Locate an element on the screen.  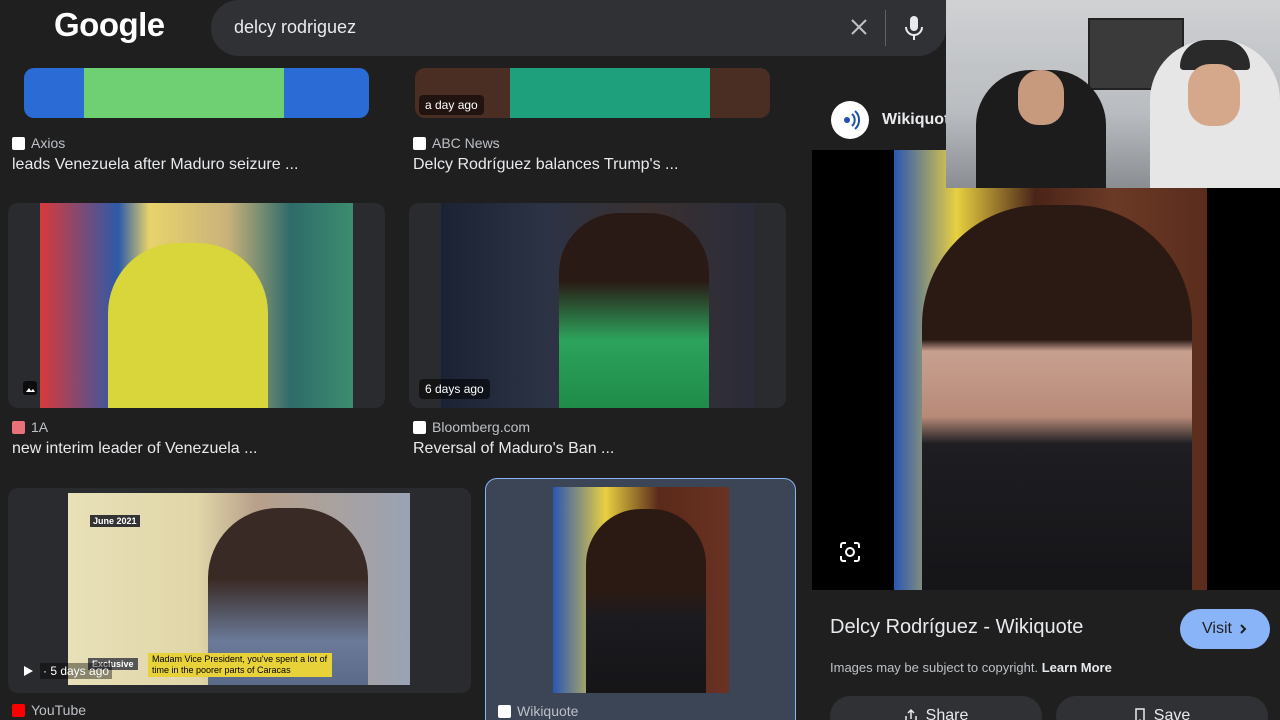
copyright-text: Images may be subject to copyright. is located at coordinates (934, 667).